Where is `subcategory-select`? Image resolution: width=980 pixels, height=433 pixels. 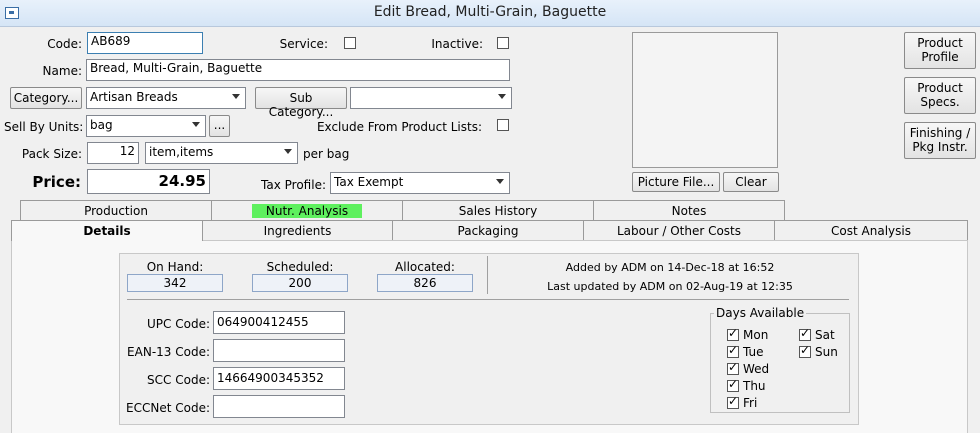 subcategory-select is located at coordinates (431, 98).